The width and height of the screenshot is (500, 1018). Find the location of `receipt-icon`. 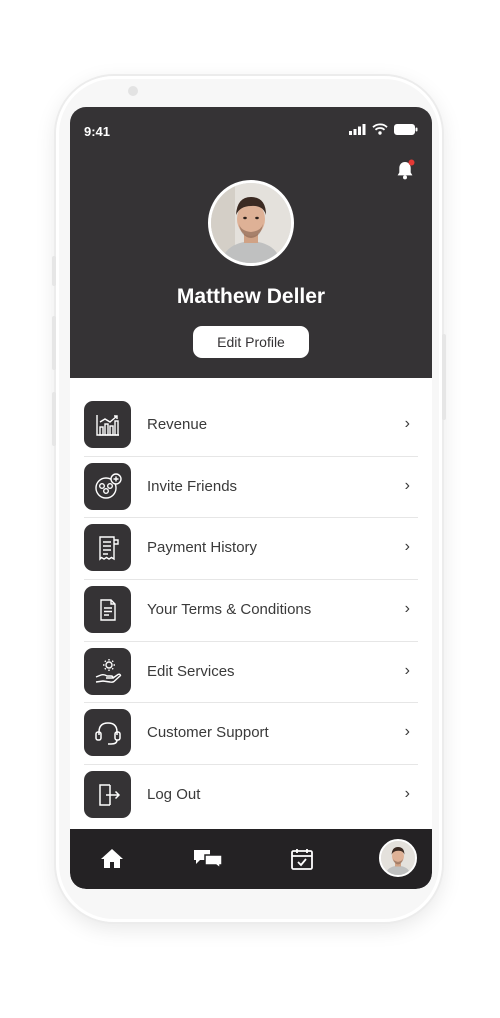

receipt-icon is located at coordinates (107, 548).